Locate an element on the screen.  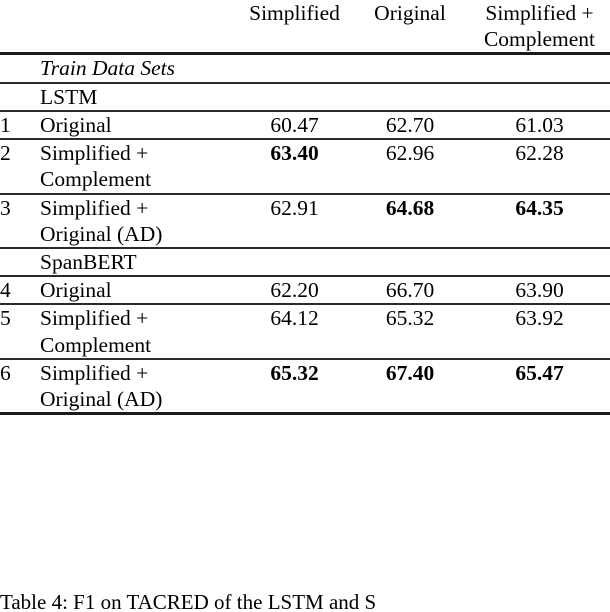
cell-original: 65.32 is located at coordinates (410, 331).